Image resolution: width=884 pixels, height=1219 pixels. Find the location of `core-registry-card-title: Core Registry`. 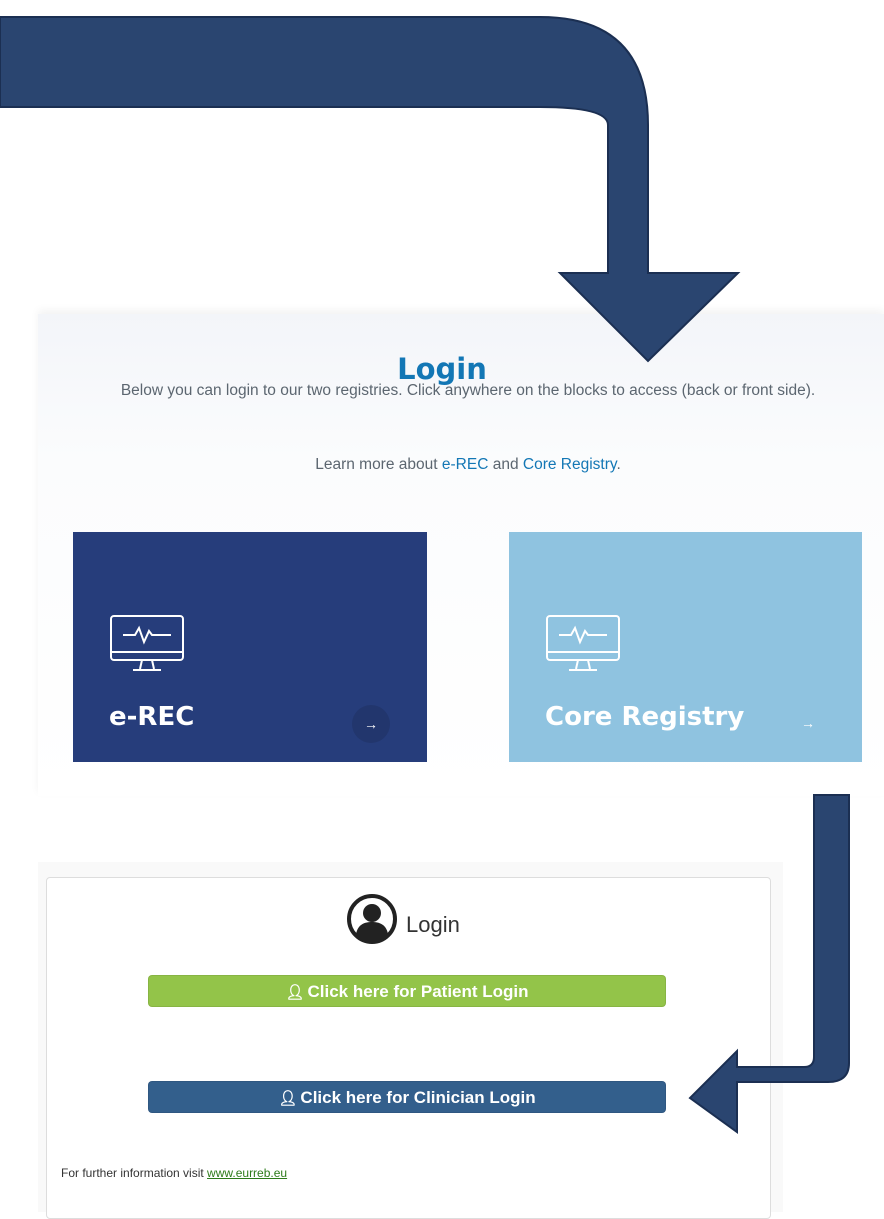

core-registry-card-title: Core Registry is located at coordinates (645, 717).